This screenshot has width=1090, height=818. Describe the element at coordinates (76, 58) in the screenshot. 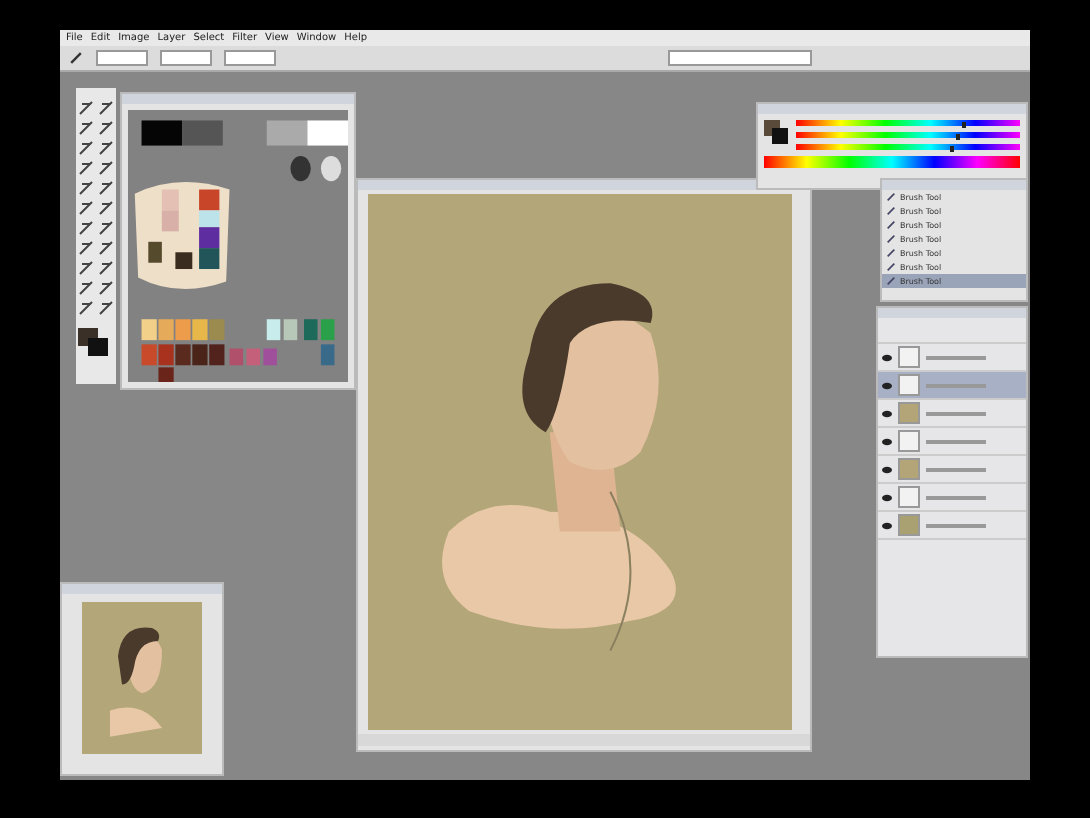

I see `brush-icon` at that location.